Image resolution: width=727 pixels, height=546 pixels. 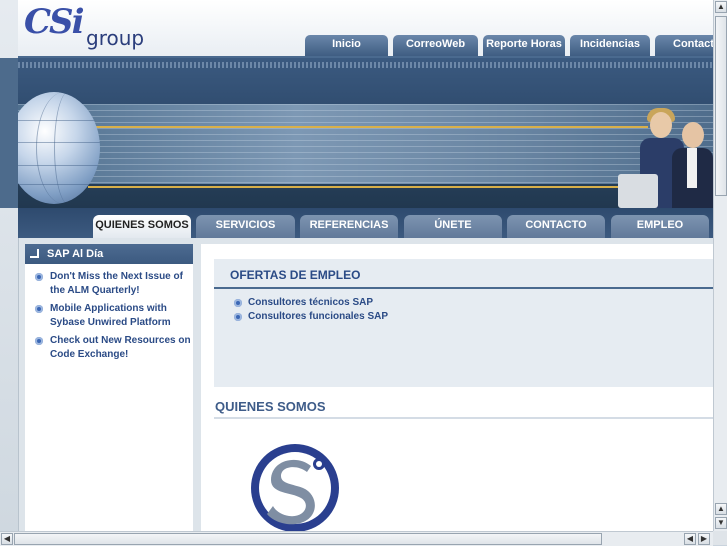 I want to click on scroll-right-icon: ▶, so click(x=704, y=539).